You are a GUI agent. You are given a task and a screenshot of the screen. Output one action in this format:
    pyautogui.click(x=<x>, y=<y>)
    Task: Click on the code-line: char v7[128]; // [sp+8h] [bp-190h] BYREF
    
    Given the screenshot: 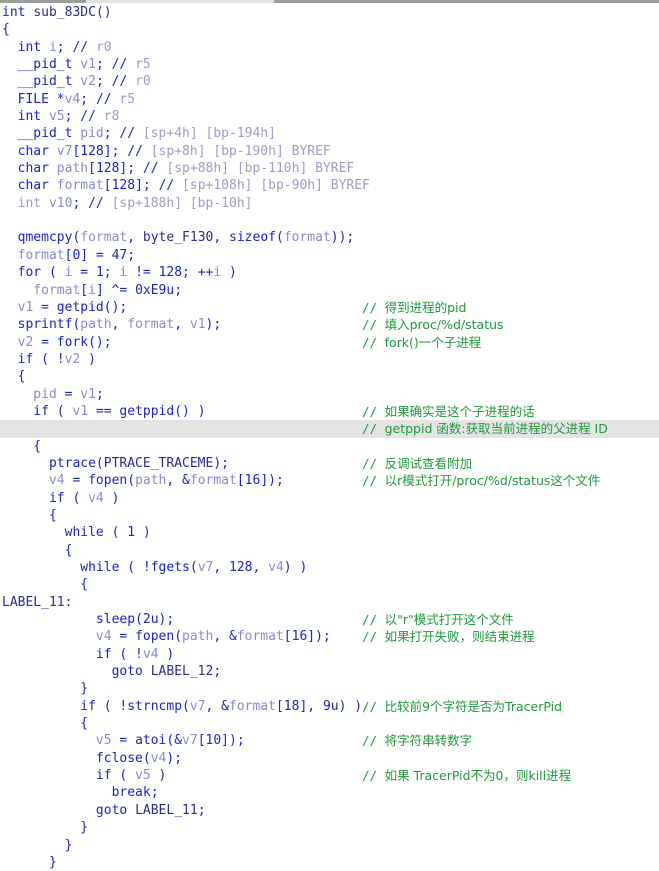 What is the action you would take?
    pyautogui.click(x=329, y=151)
    